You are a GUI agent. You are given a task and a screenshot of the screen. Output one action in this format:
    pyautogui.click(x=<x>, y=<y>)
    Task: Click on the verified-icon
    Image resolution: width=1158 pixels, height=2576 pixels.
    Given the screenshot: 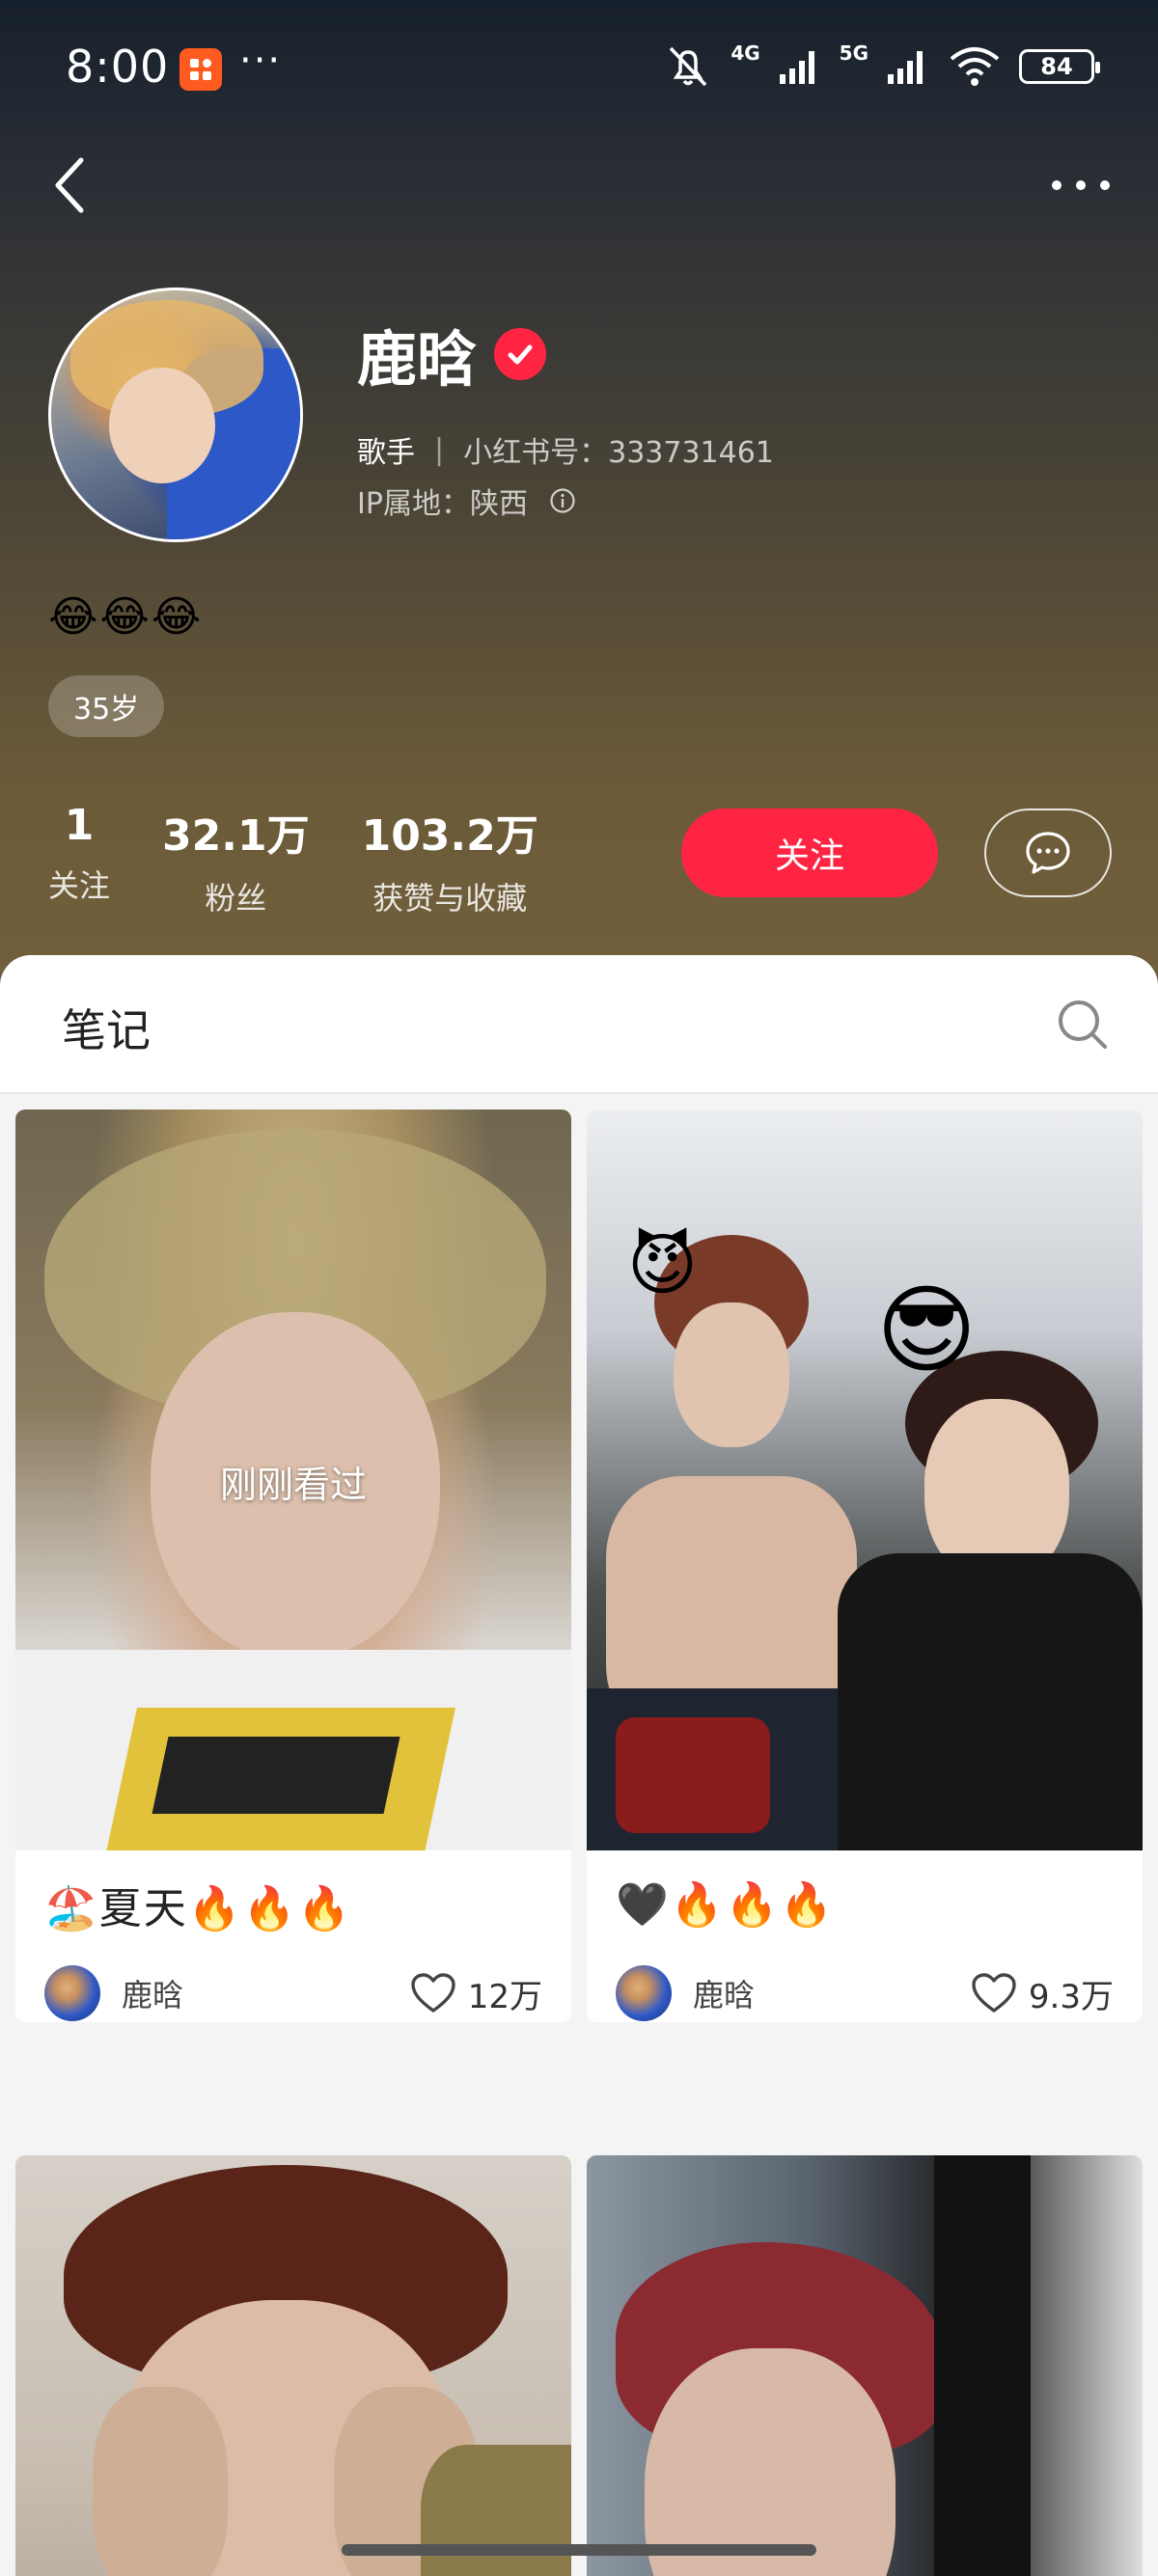 What is the action you would take?
    pyautogui.click(x=520, y=354)
    